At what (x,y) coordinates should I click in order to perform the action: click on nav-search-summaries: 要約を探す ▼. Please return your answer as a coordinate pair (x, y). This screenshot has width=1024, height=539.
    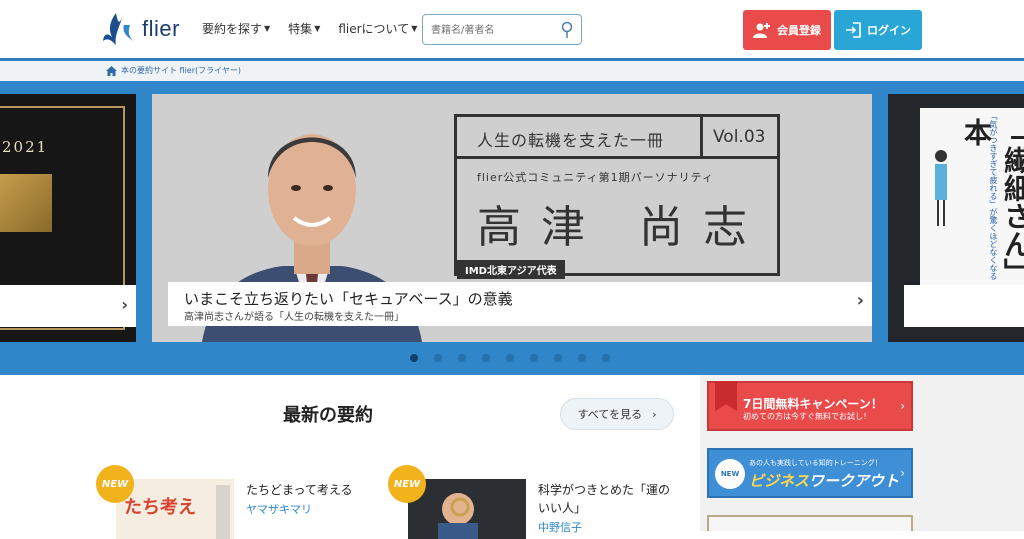
    Looking at the image, I should click on (236, 28).